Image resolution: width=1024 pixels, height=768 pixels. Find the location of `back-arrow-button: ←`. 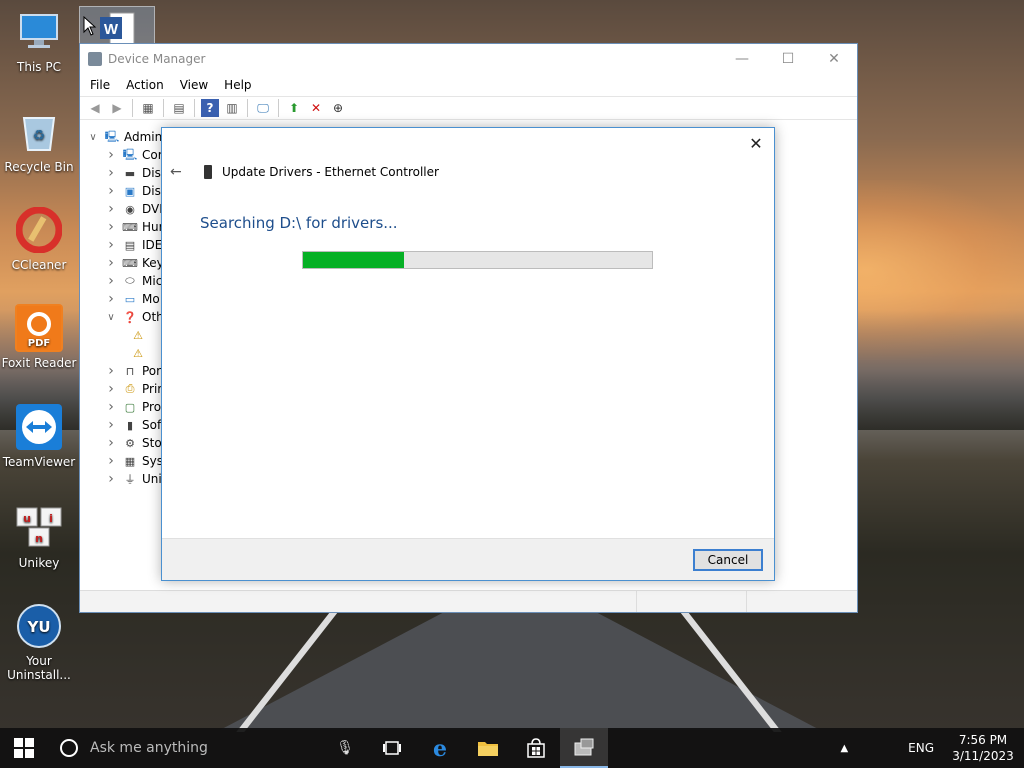

back-arrow-button: ← is located at coordinates (178, 172).